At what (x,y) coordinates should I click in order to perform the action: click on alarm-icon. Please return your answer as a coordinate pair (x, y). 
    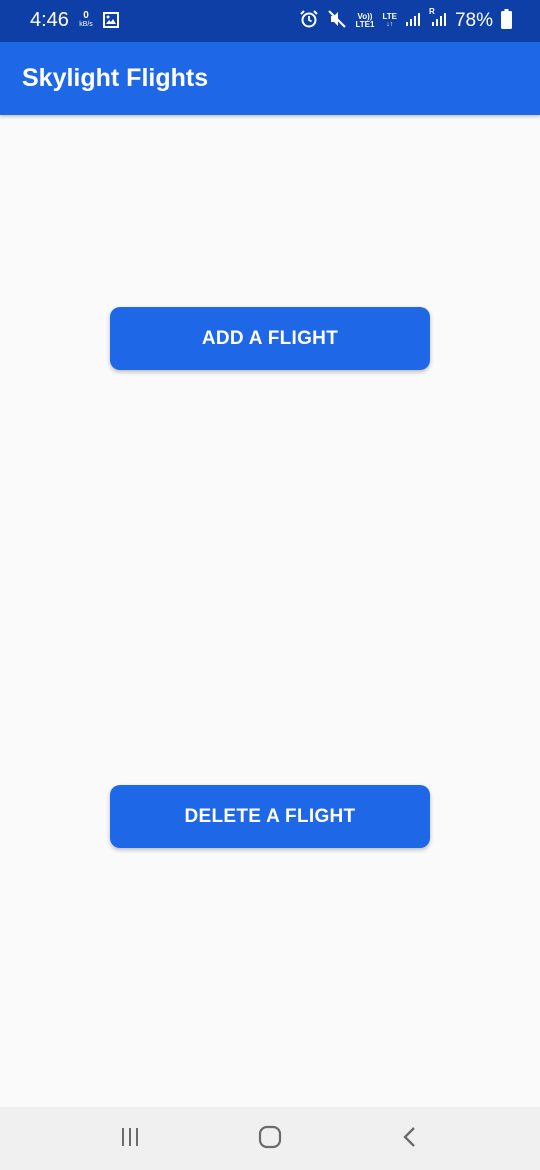
    Looking at the image, I should click on (309, 21).